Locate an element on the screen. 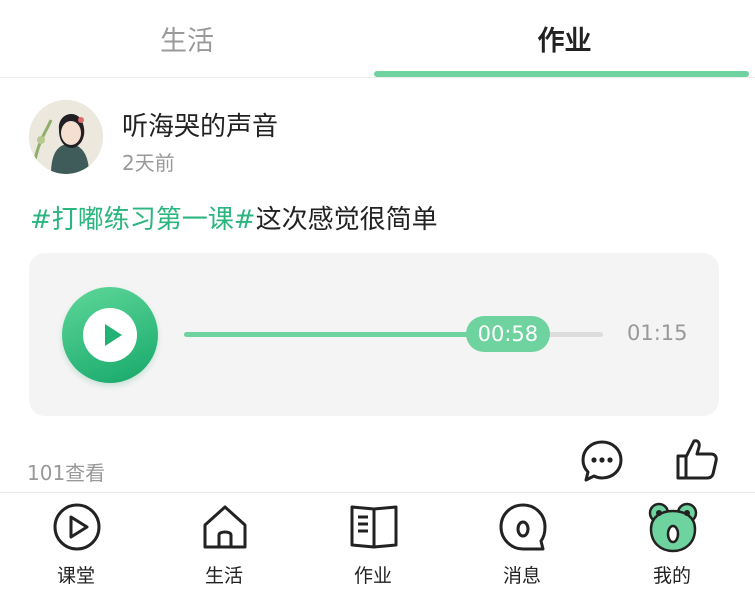 Image resolution: width=755 pixels, height=589 pixels. post-body-text: 这次感觉很简单 is located at coordinates (346, 220).